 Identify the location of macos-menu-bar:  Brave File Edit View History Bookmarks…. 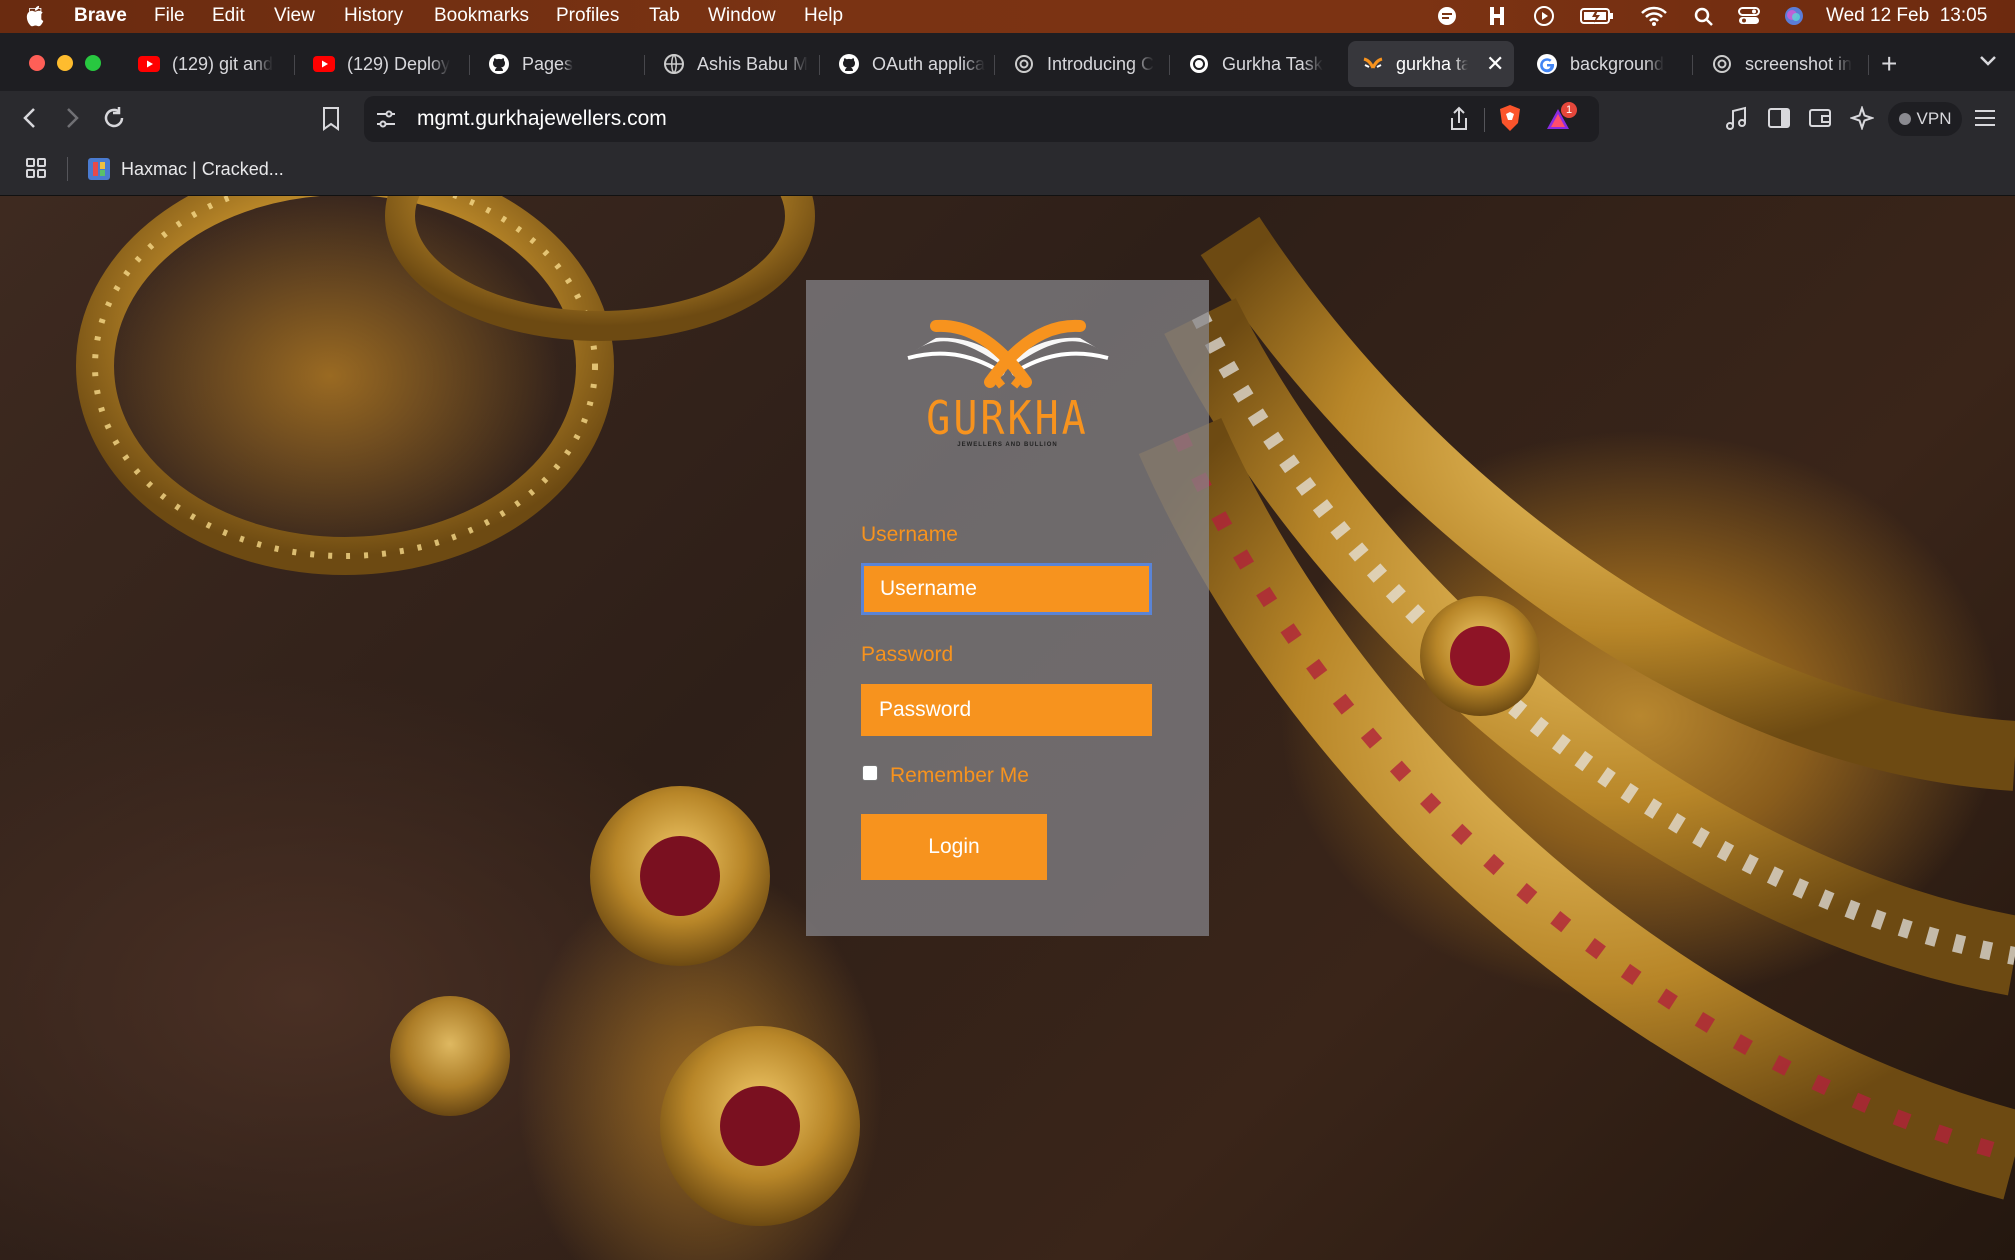
(1007, 16).